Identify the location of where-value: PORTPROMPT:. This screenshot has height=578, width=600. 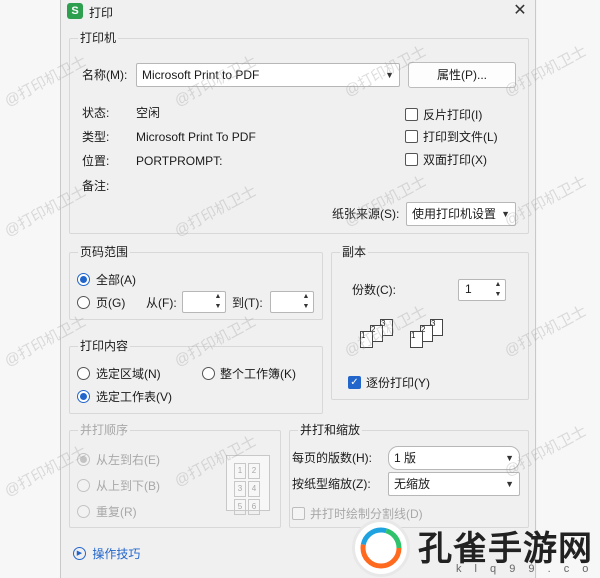
(179, 161).